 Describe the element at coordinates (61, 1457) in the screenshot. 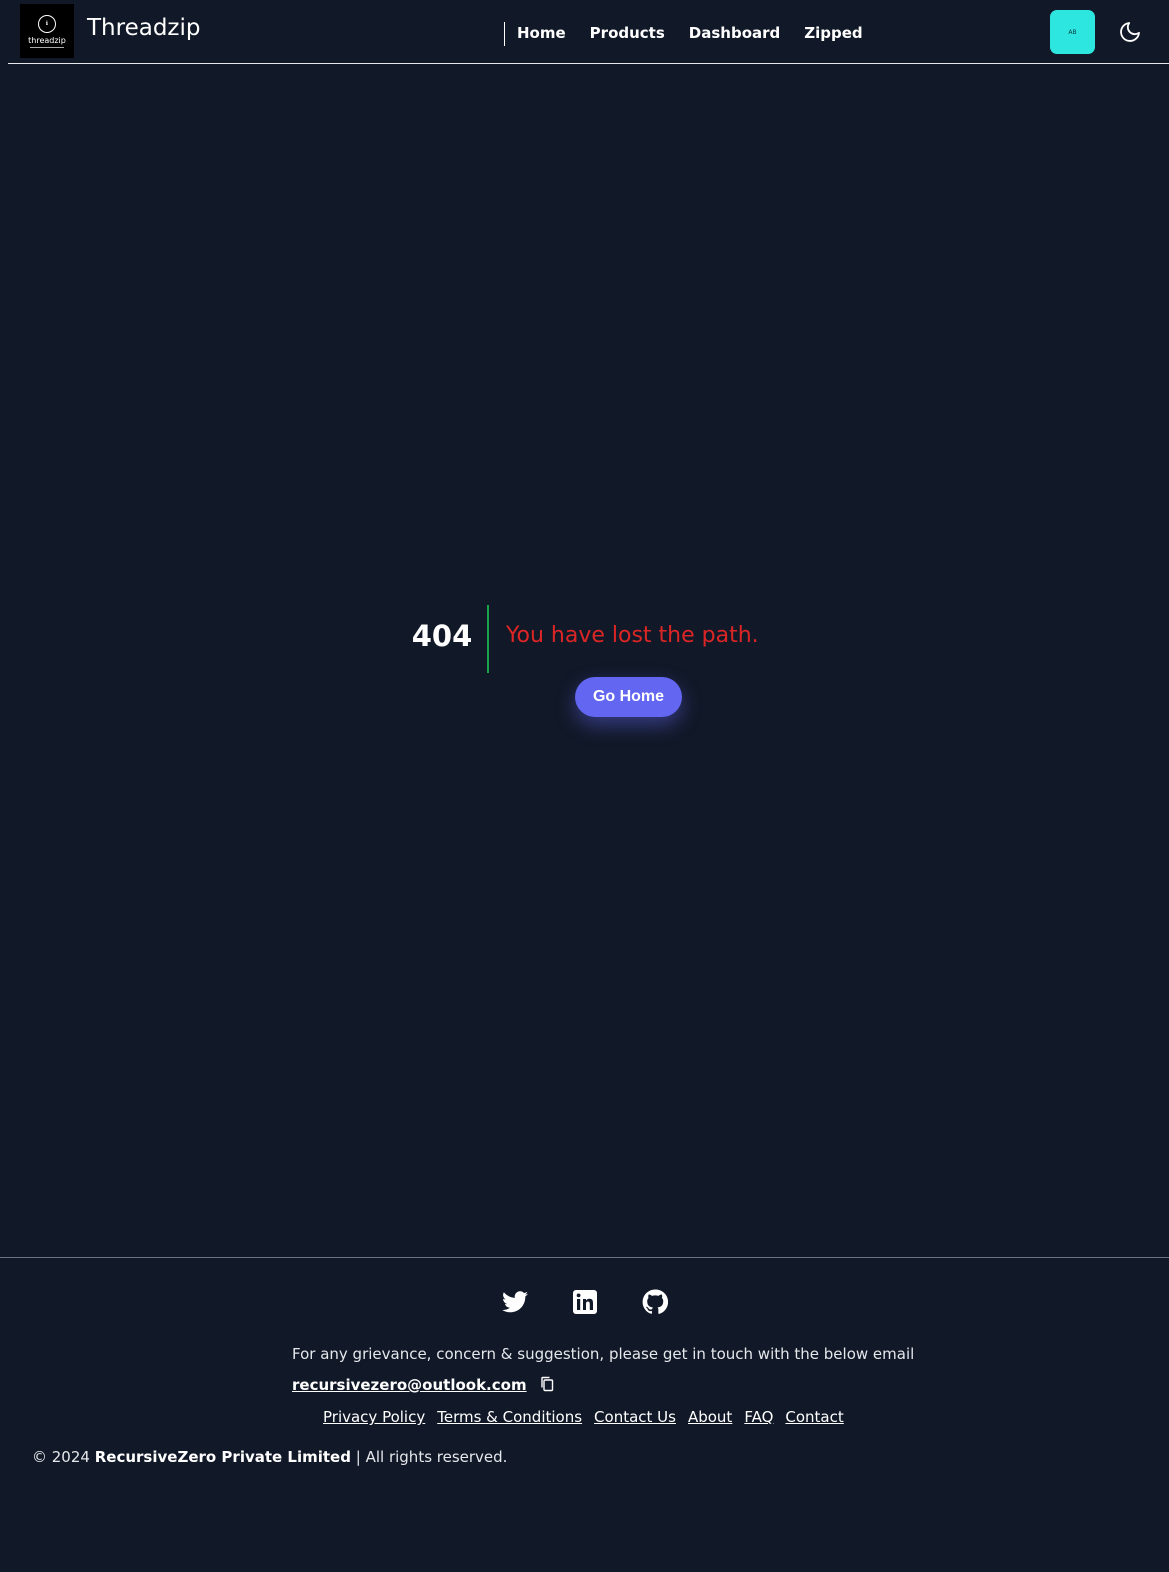

I see `copyright-prefix: © 2024` at that location.